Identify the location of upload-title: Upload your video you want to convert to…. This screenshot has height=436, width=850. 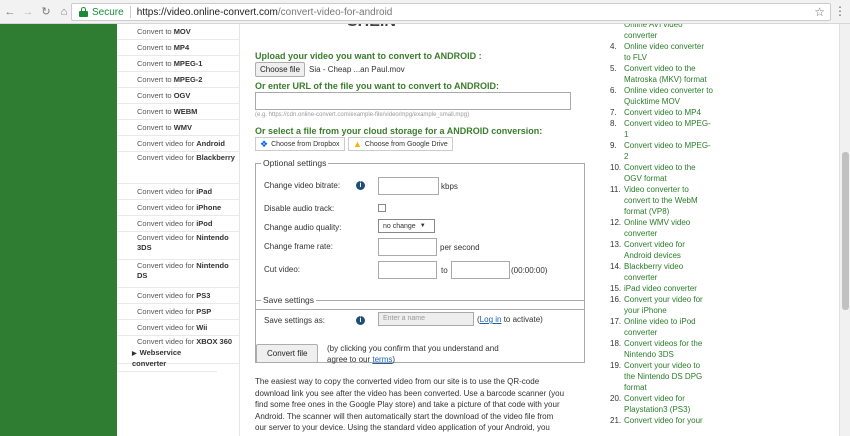
(368, 56).